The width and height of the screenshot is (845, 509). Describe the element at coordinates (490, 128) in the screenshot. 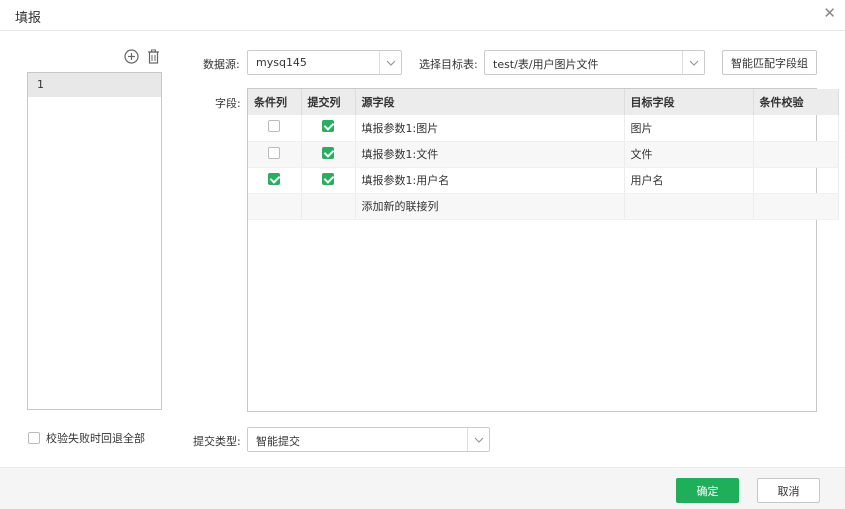

I see `source-field-cell: 填报参数1:图片` at that location.